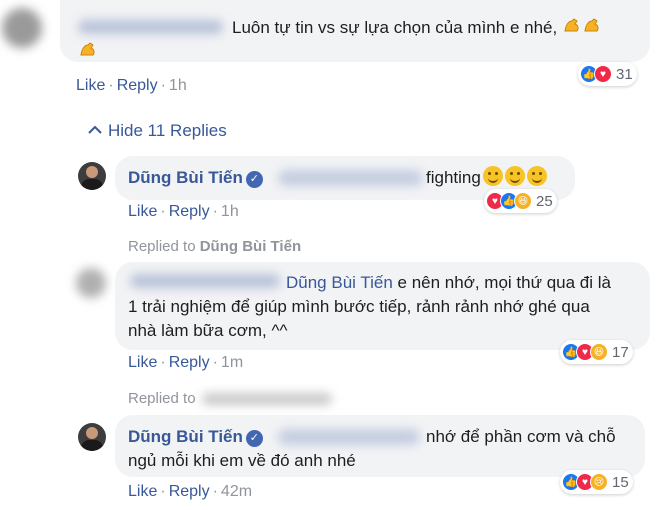 Image resolution: width=660 pixels, height=510 pixels. What do you see at coordinates (267, 399) in the screenshot?
I see `blurred-replied-to-target` at bounding box center [267, 399].